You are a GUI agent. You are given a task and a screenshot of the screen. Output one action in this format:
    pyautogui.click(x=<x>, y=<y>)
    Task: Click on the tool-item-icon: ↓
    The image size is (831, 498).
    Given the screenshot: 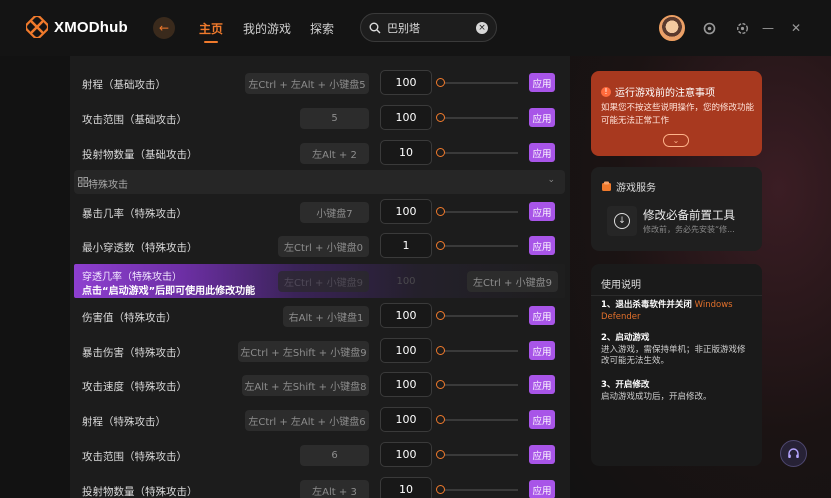 What is the action you would take?
    pyautogui.click(x=622, y=221)
    